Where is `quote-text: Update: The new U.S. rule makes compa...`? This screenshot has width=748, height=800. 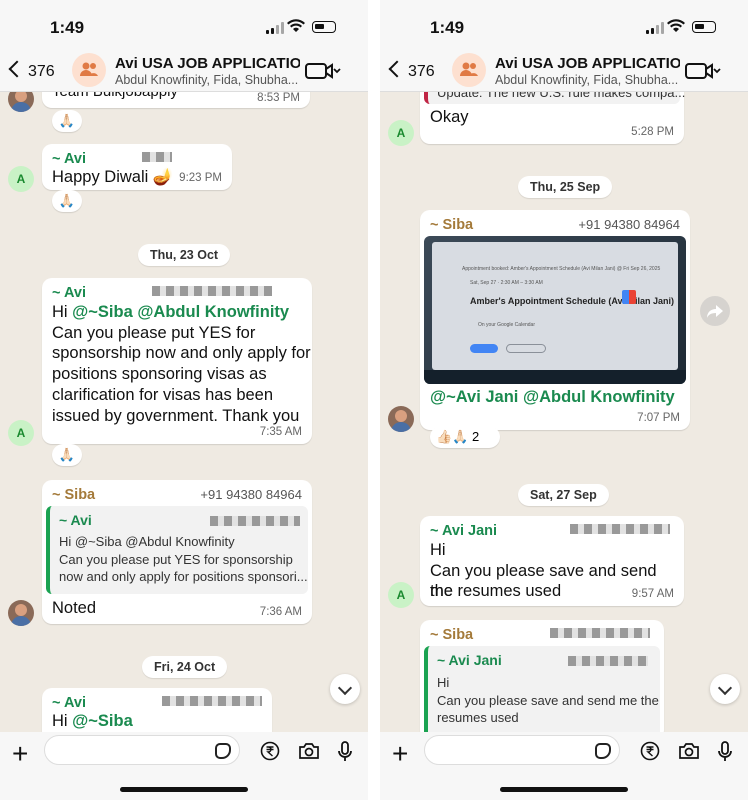 quote-text: Update: The new U.S. rule makes compa... is located at coordinates (561, 96).